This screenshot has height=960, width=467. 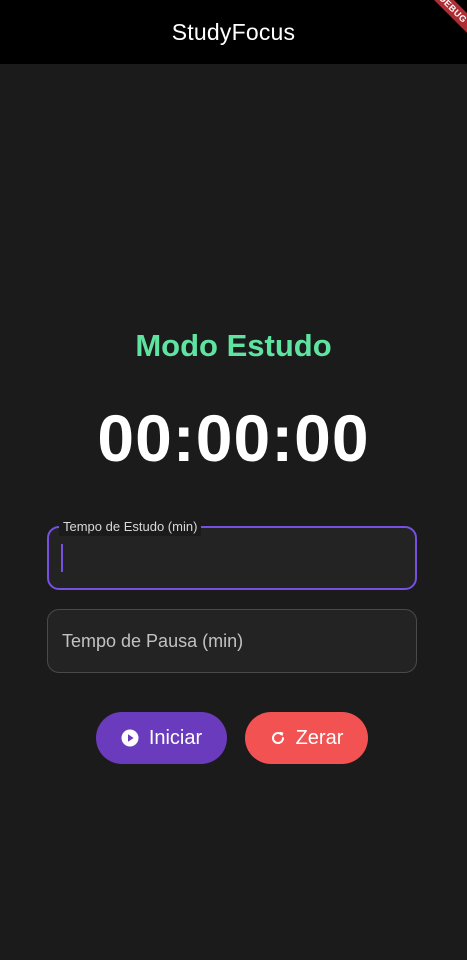 I want to click on pause-time-field, so click(x=232, y=641).